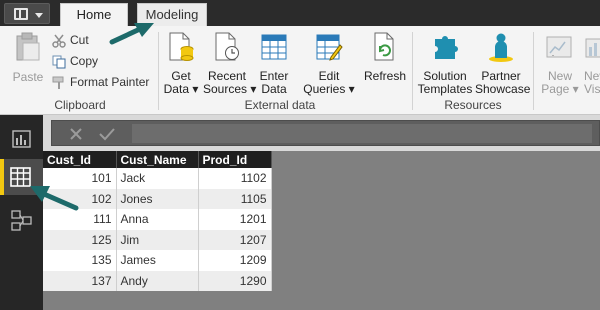 The height and width of the screenshot is (310, 600). I want to click on paintbrush-icon, so click(58, 82).